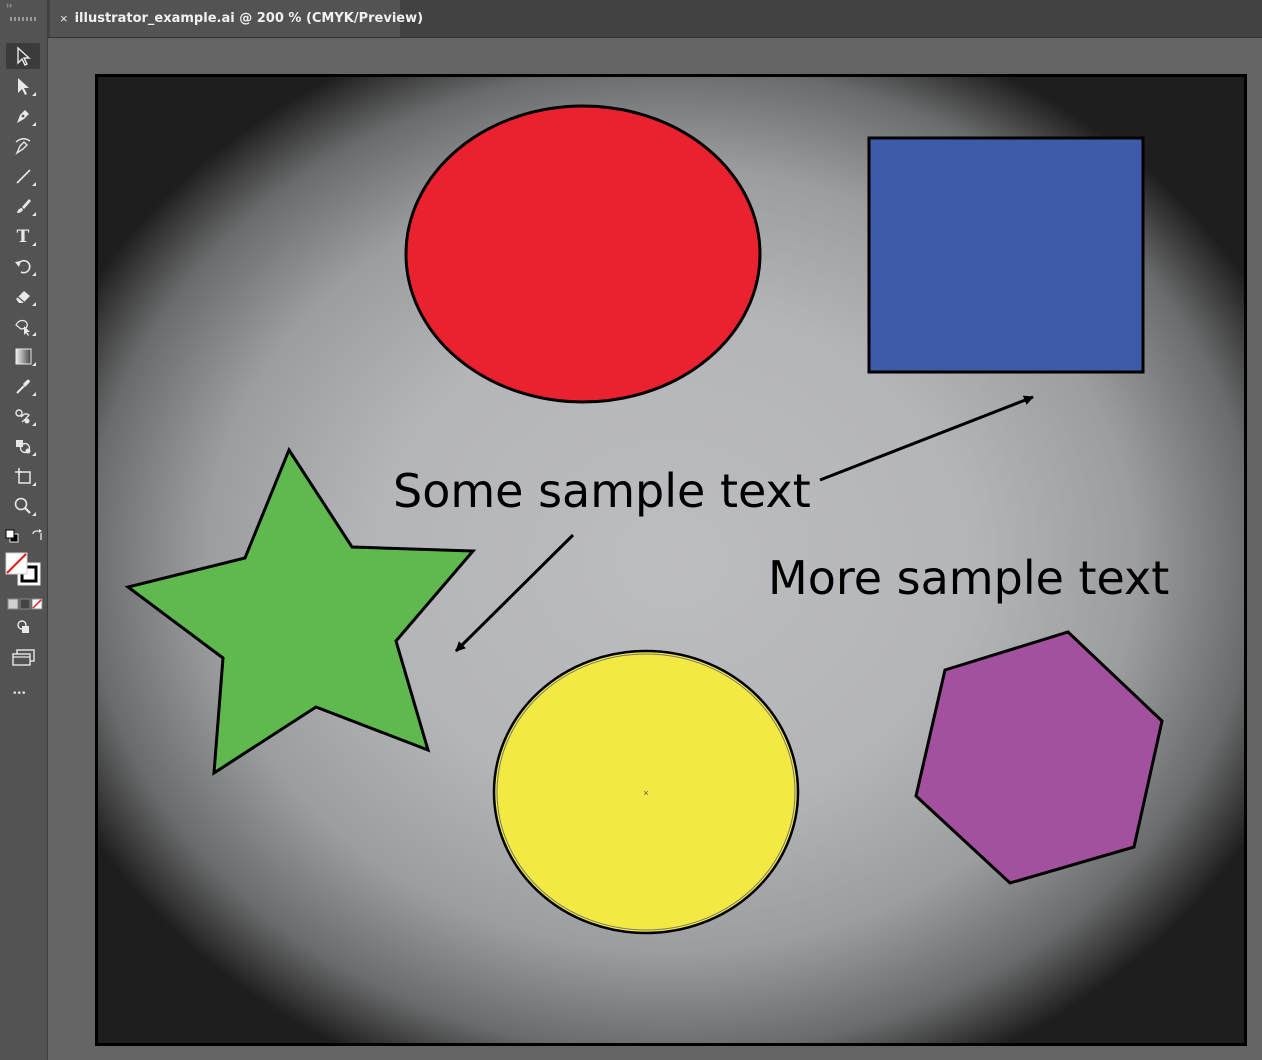  Describe the element at coordinates (25, 603) in the screenshot. I see `color-mode-buttons` at that location.